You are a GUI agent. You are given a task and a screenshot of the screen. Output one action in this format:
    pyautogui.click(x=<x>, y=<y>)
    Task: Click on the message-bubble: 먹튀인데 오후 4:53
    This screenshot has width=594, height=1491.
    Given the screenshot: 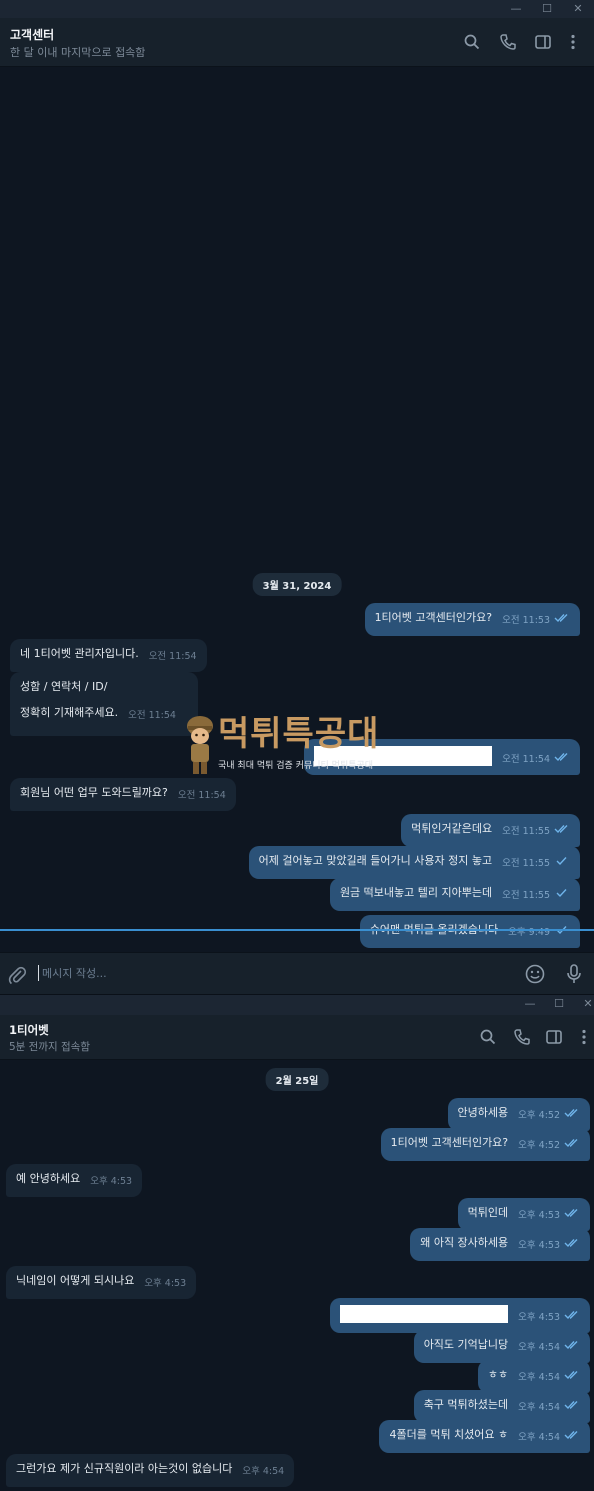 What is the action you would take?
    pyautogui.click(x=523, y=1214)
    